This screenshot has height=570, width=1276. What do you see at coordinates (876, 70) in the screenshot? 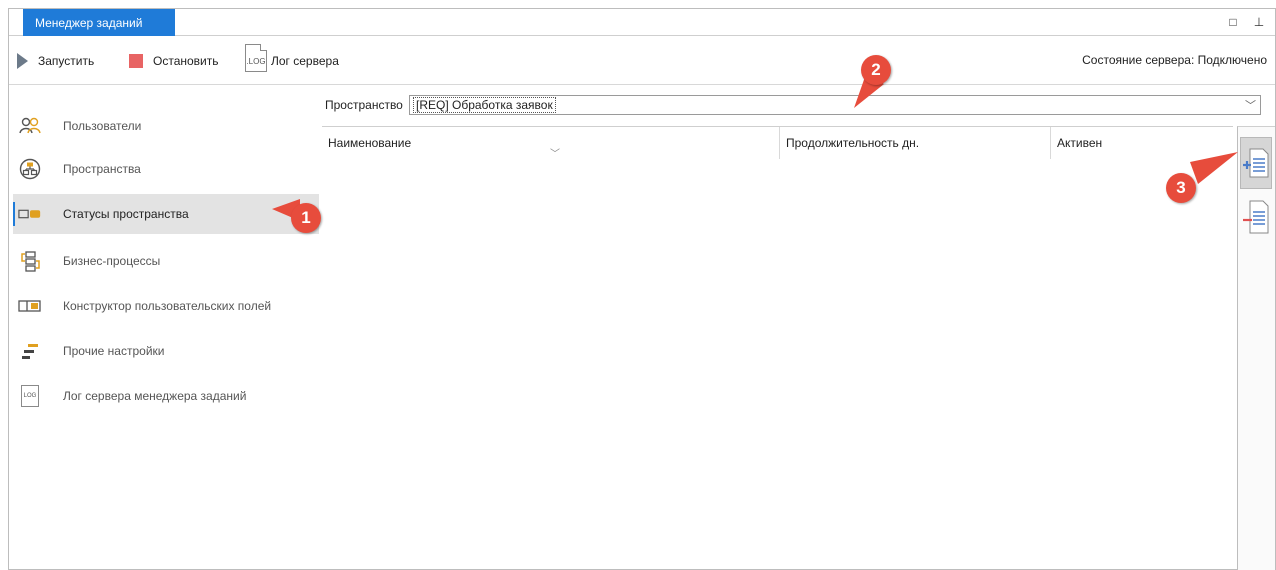
I see `callout-2-badge: 2` at bounding box center [876, 70].